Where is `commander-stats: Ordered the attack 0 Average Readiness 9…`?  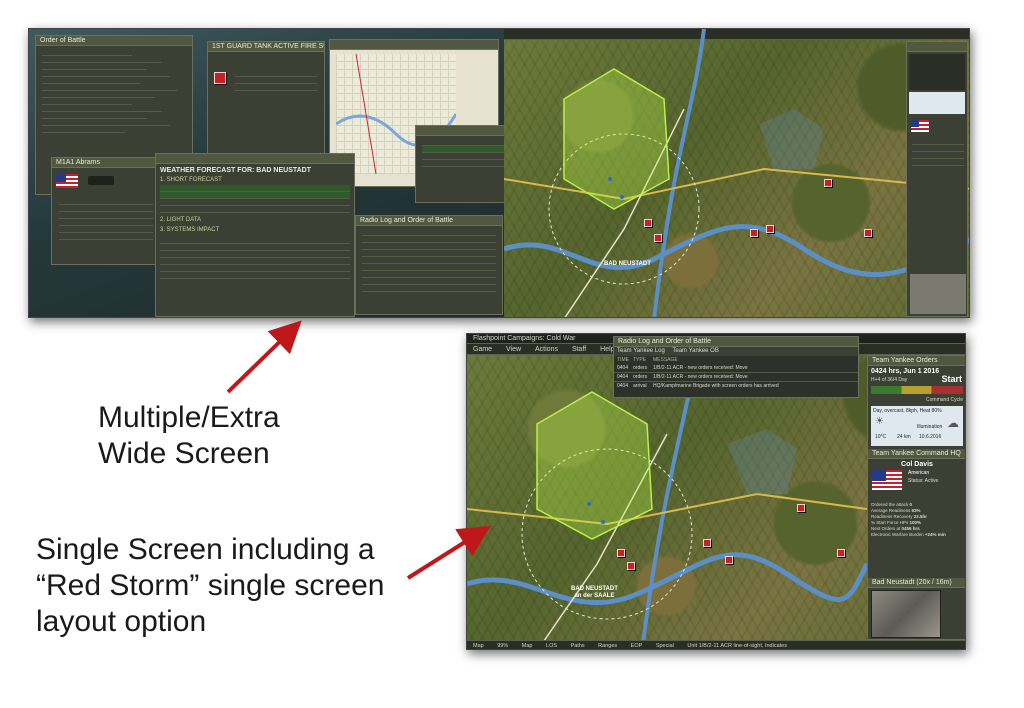
commander-stats: Ordered the attack 0 Average Readiness 9… is located at coordinates (916, 520).